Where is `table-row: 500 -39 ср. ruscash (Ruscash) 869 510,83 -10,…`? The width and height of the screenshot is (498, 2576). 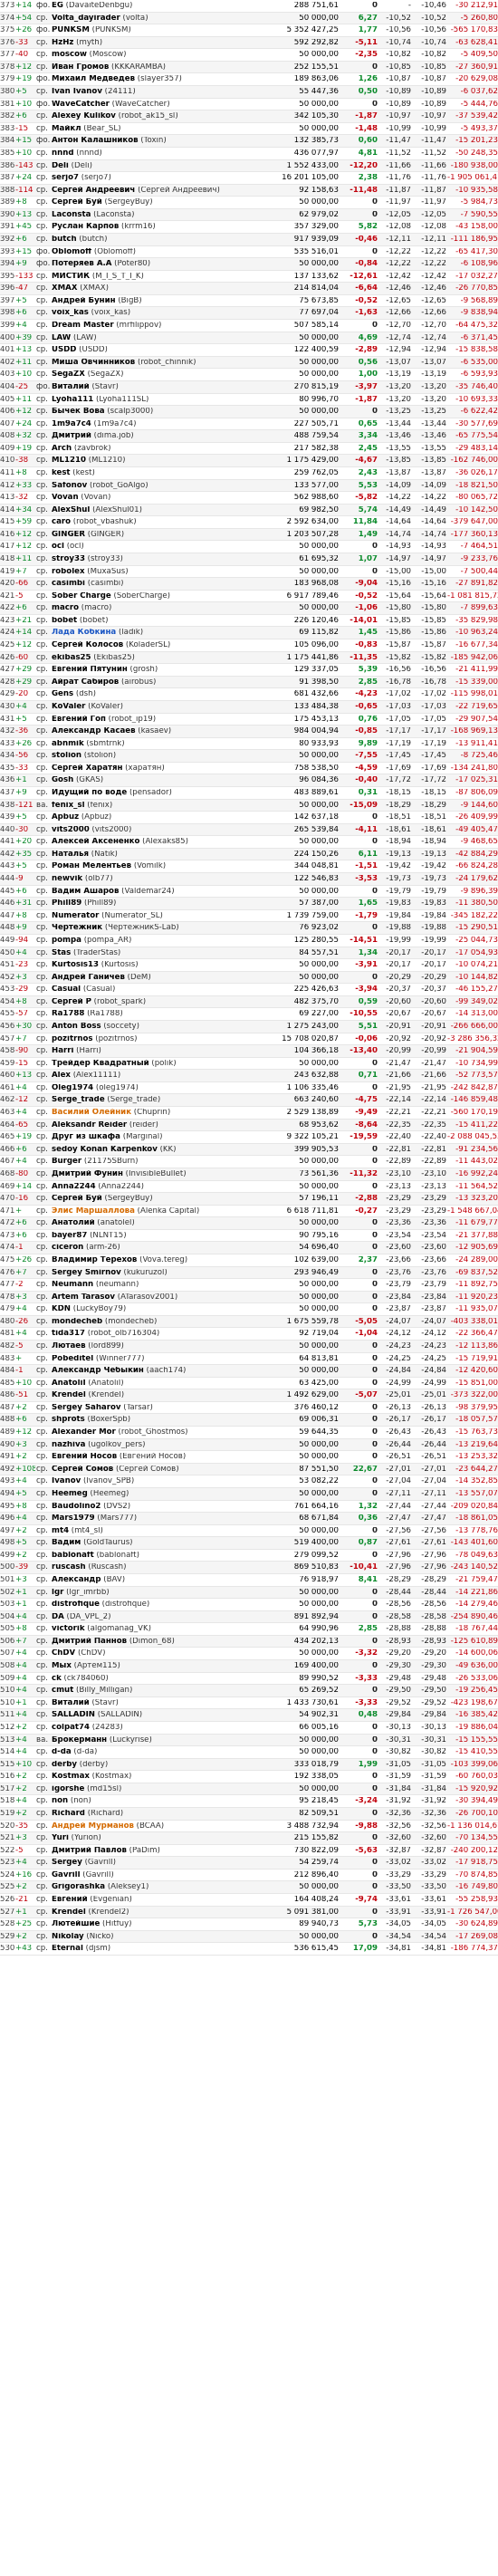 table-row: 500 -39 ср. ruscash (Ruscash) 869 510,83 -10,… is located at coordinates (249, 1568).